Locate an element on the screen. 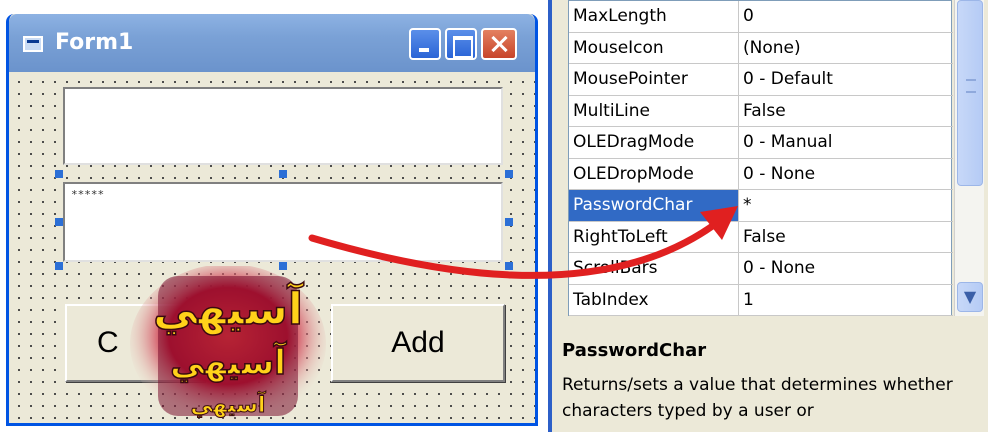  property-row: ScrollBars 0 - None is located at coordinates (761, 269).